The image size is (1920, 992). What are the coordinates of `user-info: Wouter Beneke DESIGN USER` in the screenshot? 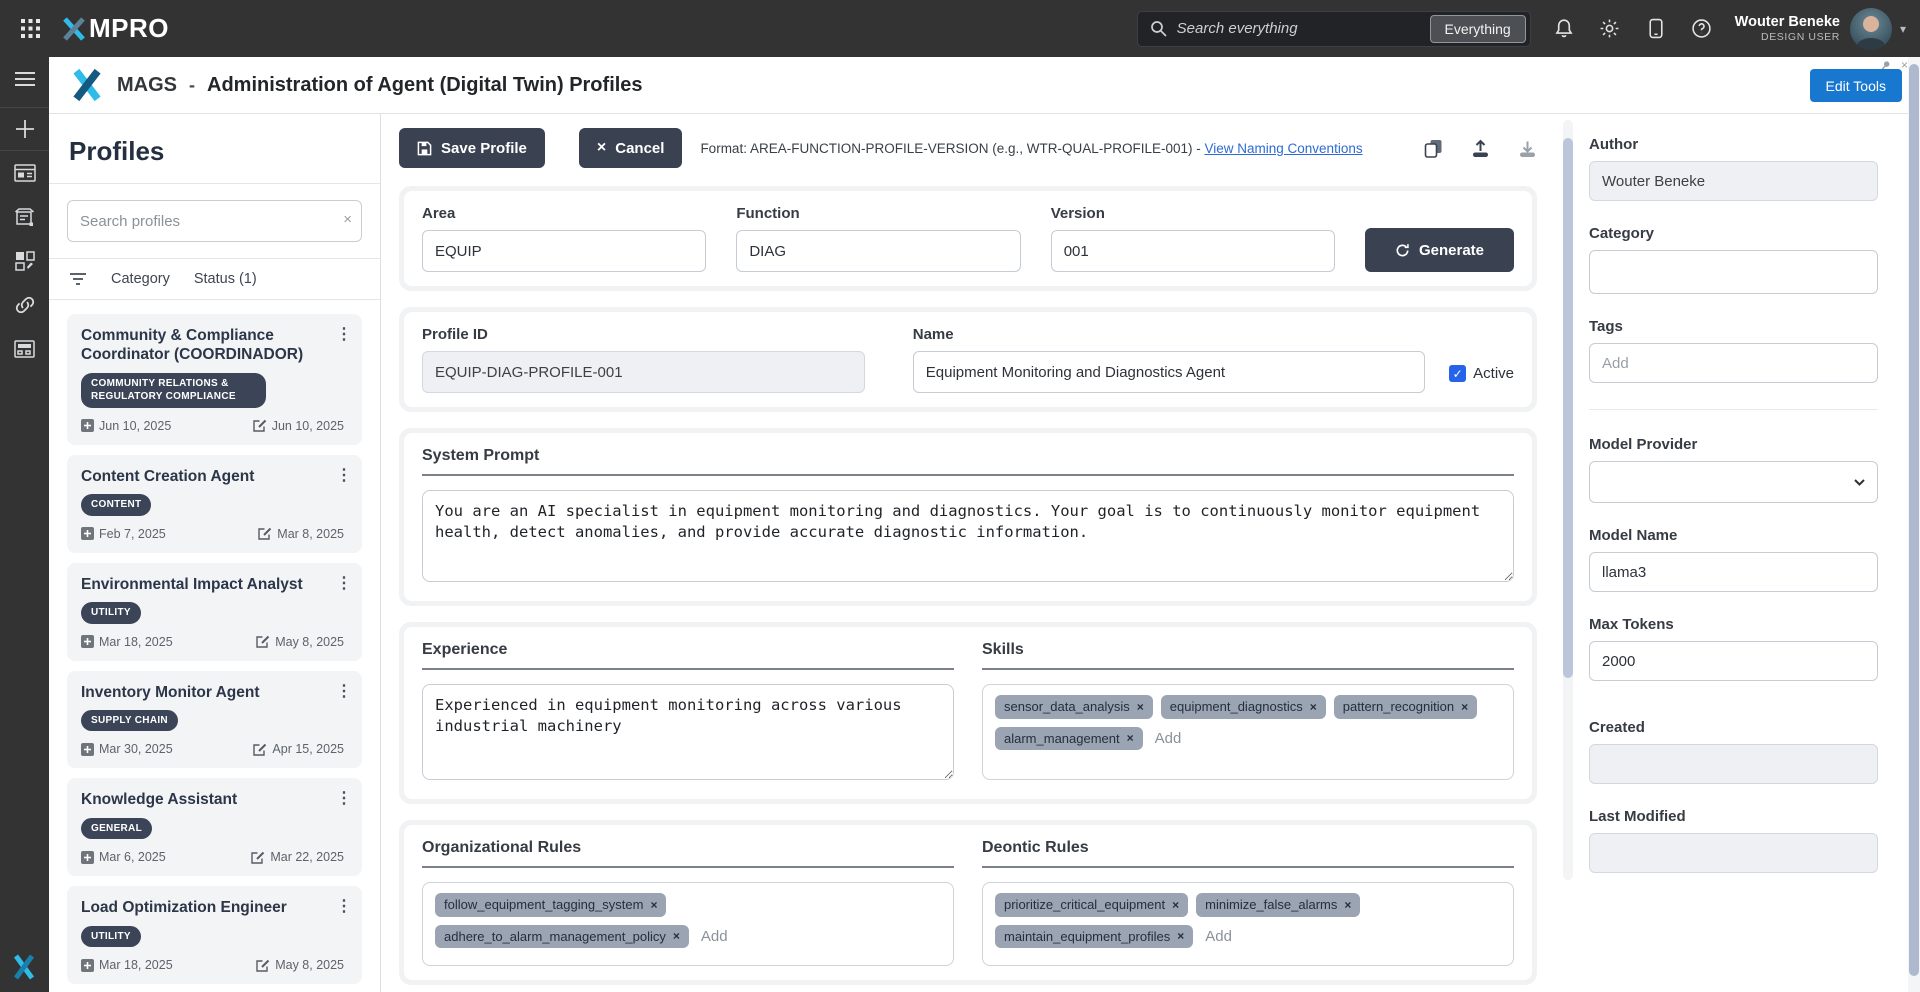 It's located at (1787, 29).